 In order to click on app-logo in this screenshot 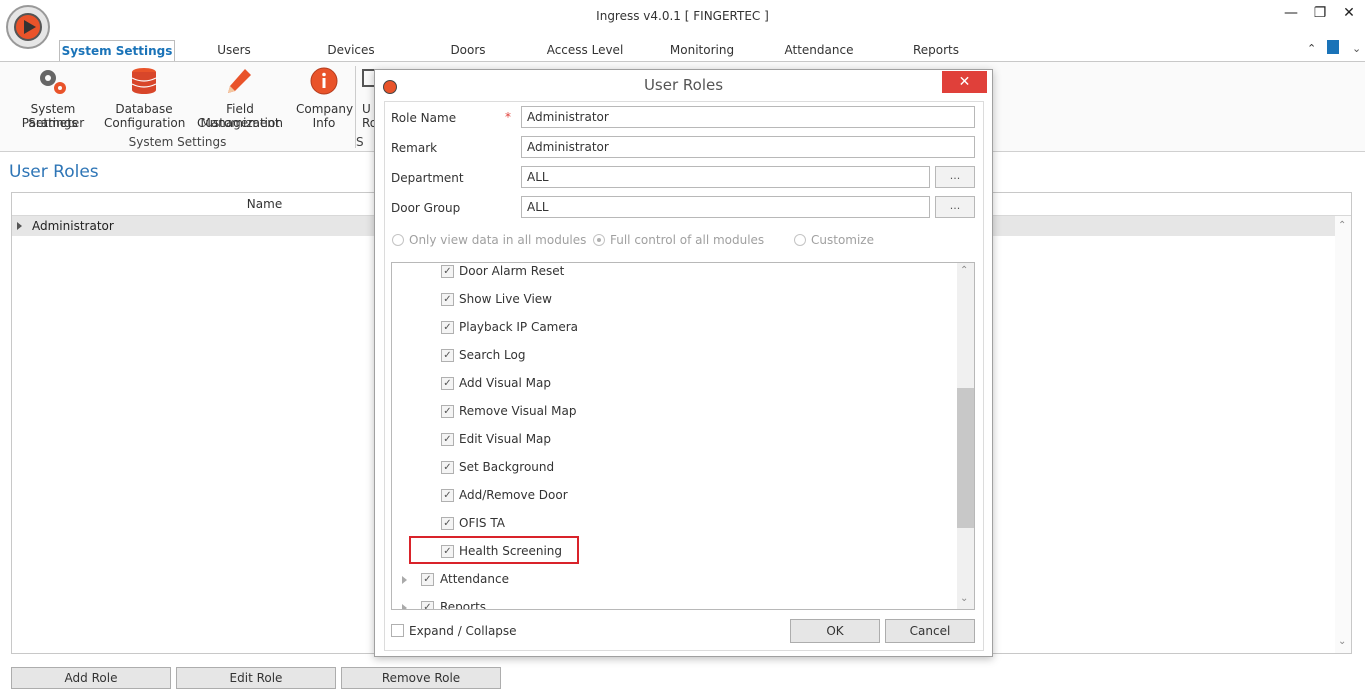, I will do `click(28, 27)`.